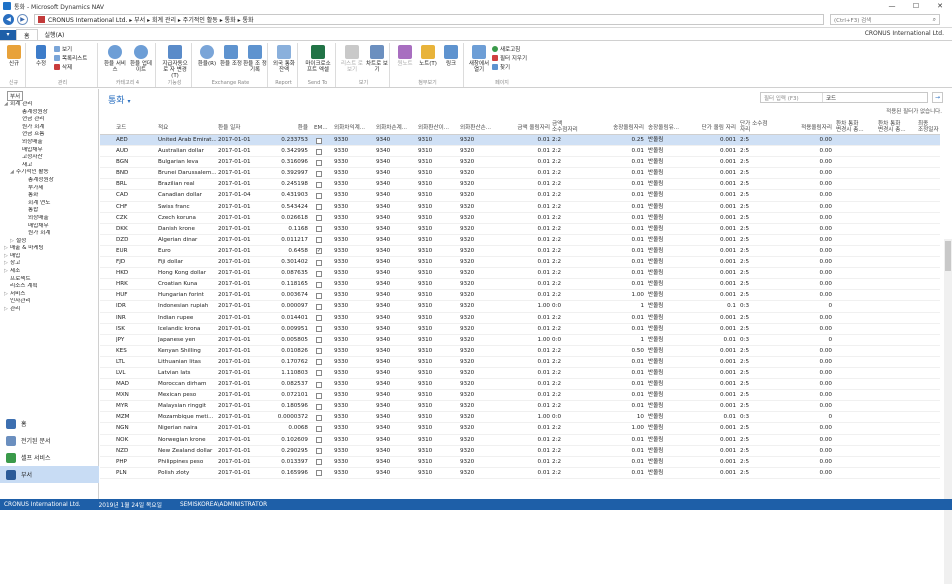  What do you see at coordinates (377, 59) in the screenshot?
I see `chart-view-button: 차트로 보기` at bounding box center [377, 59].